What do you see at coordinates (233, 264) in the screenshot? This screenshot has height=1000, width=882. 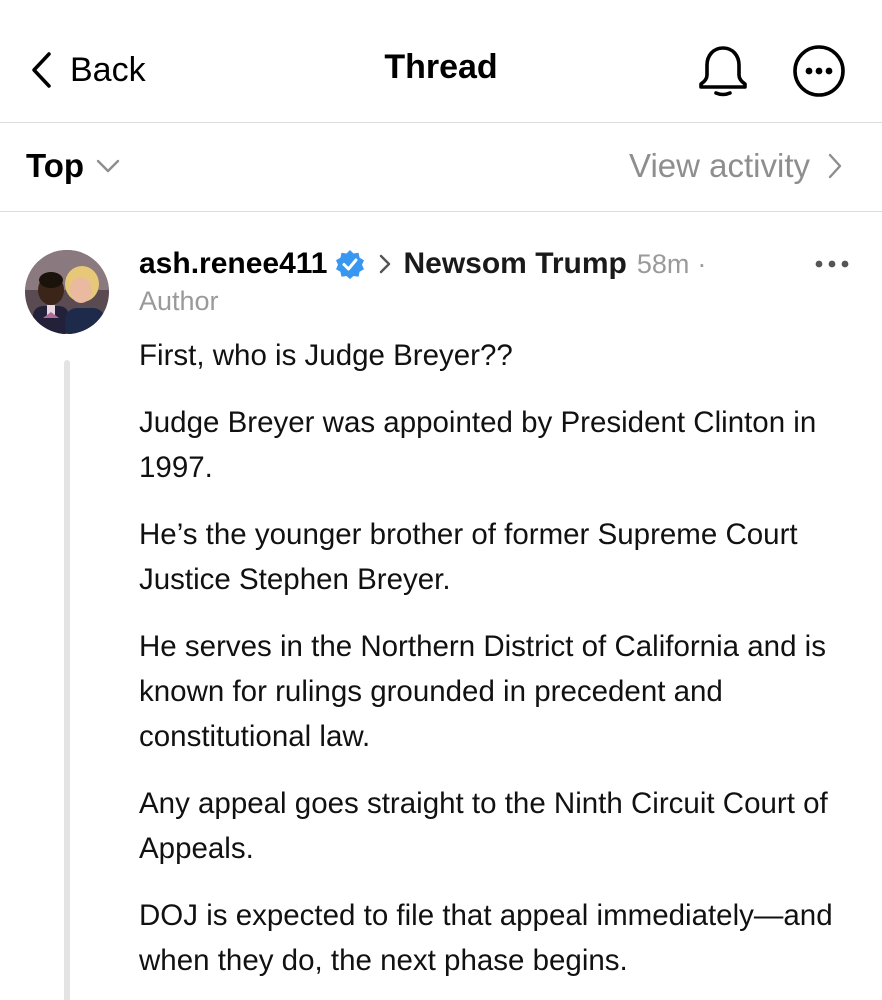 I see `username: ash.renee411` at bounding box center [233, 264].